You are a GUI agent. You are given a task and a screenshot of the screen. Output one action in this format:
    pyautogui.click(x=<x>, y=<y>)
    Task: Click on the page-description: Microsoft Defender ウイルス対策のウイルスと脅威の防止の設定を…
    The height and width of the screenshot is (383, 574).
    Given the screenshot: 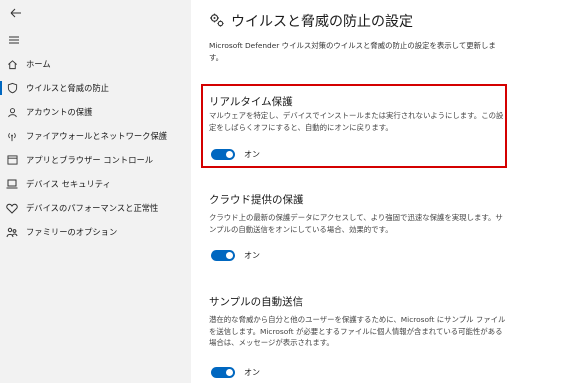 What is the action you would take?
    pyautogui.click(x=352, y=51)
    